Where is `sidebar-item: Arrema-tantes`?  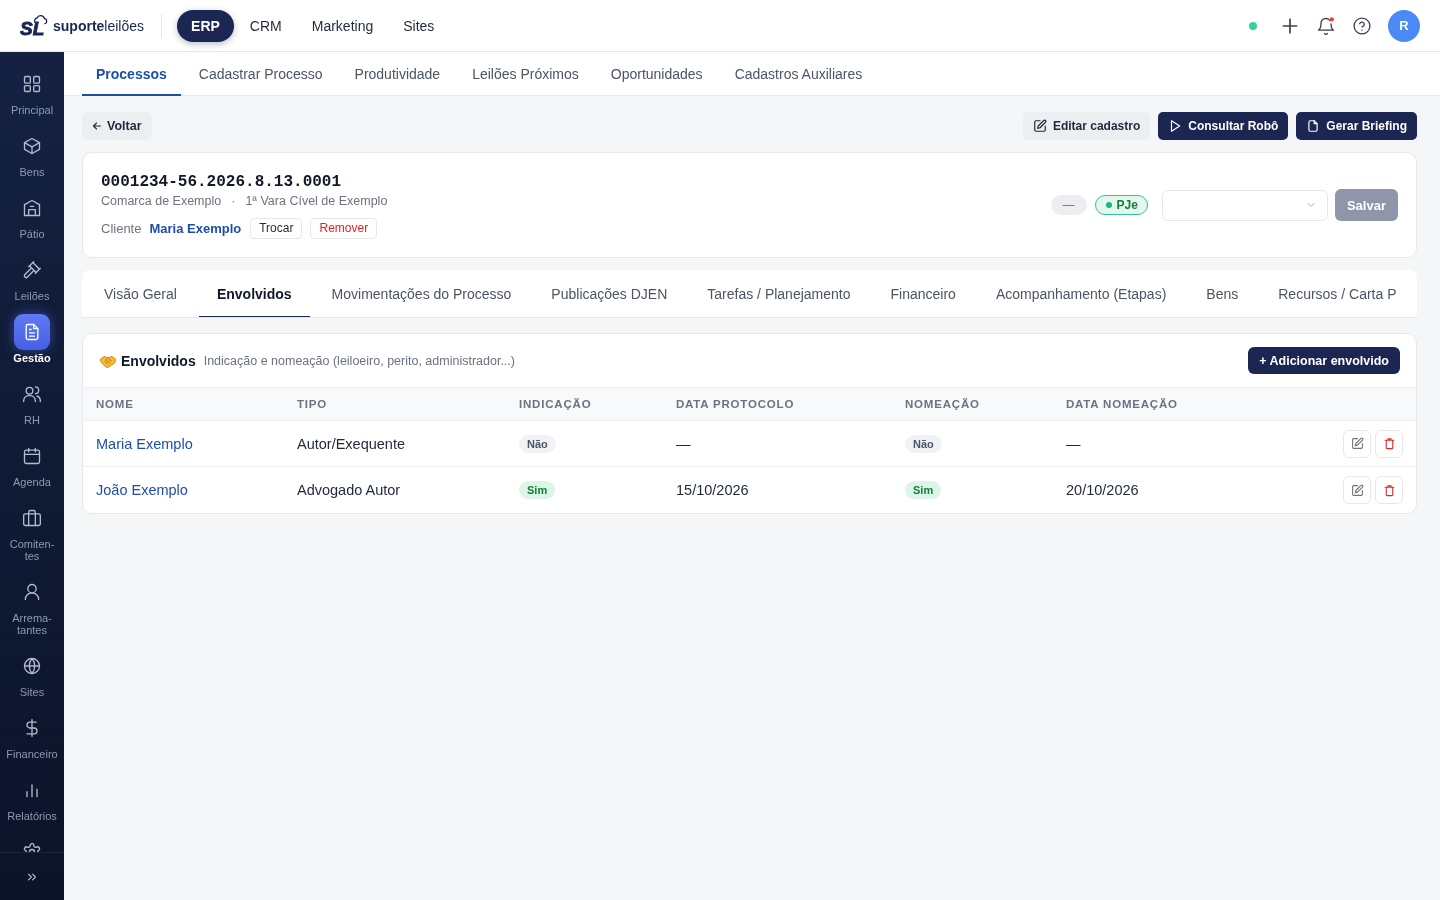
sidebar-item: Arrema-tantes is located at coordinates (32, 605).